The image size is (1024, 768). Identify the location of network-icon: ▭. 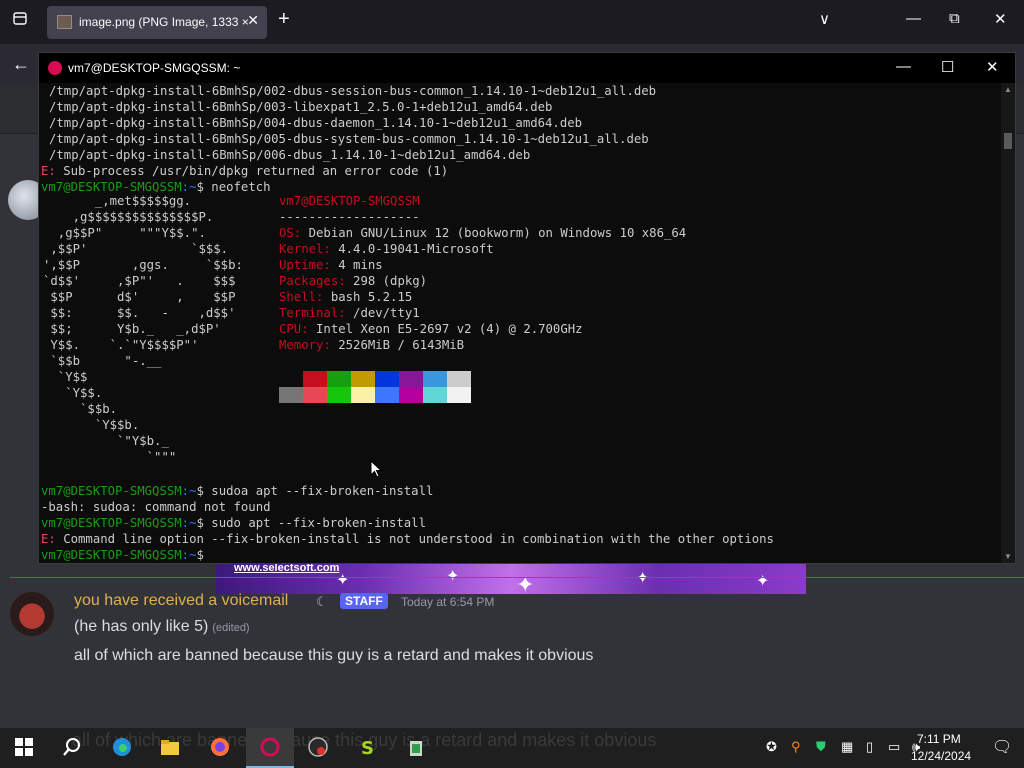
(894, 747).